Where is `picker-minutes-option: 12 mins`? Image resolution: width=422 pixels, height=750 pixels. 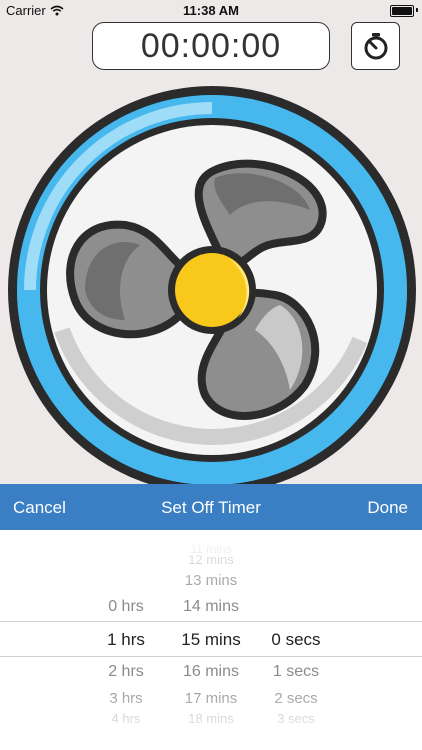
picker-minutes-option: 12 mins is located at coordinates (211, 559).